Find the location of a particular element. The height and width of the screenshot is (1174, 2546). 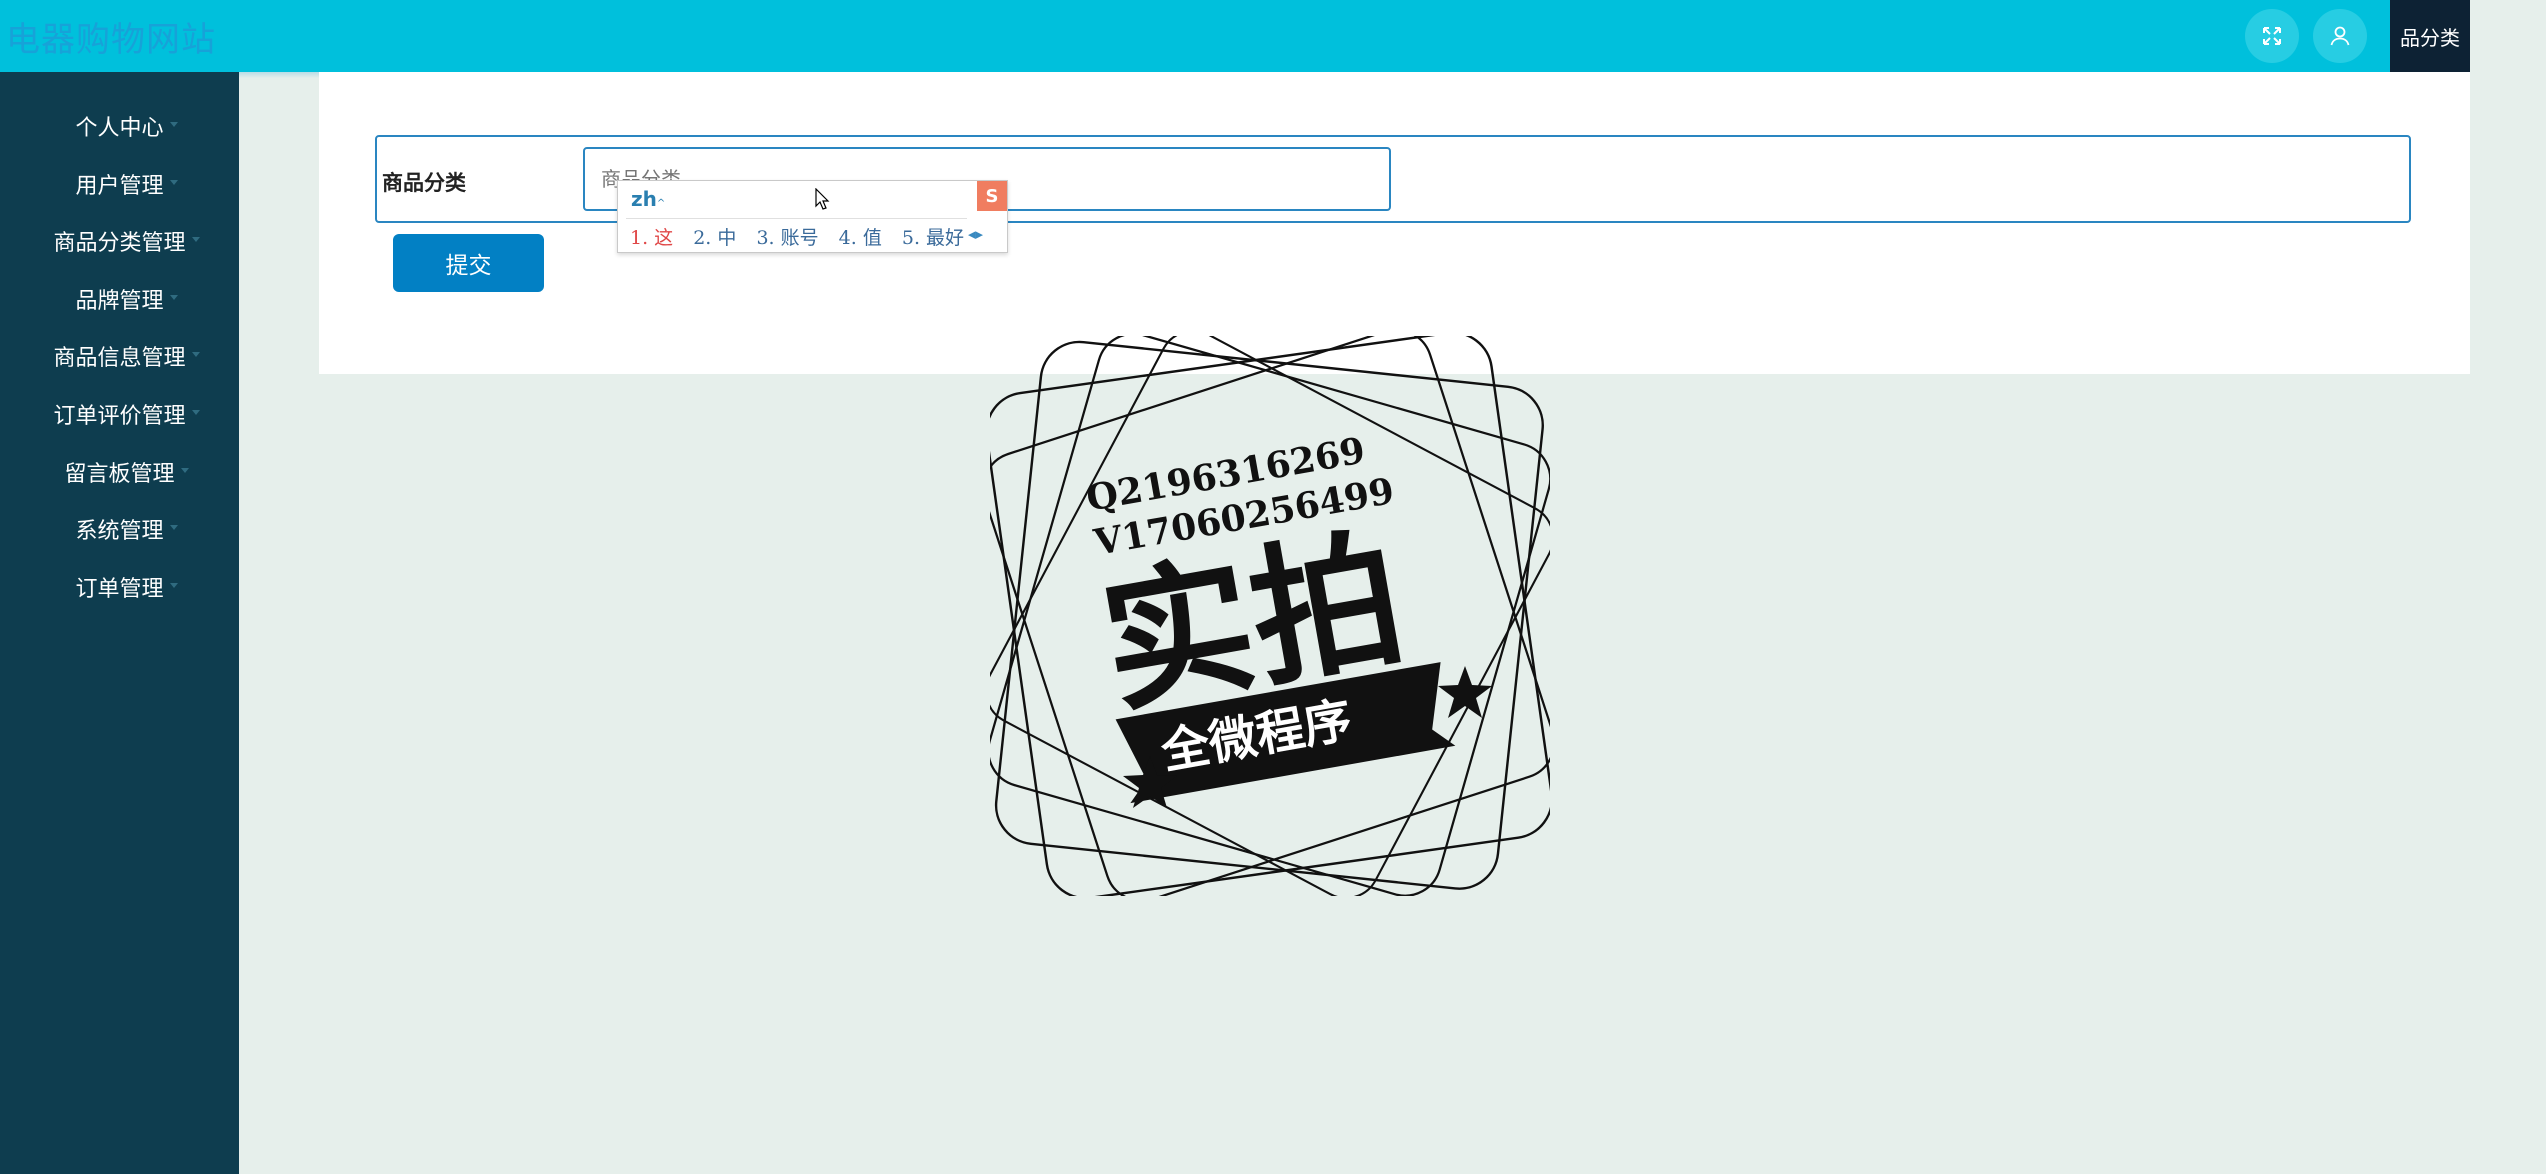

ime-candidate: 1. 这 is located at coordinates (651, 238).